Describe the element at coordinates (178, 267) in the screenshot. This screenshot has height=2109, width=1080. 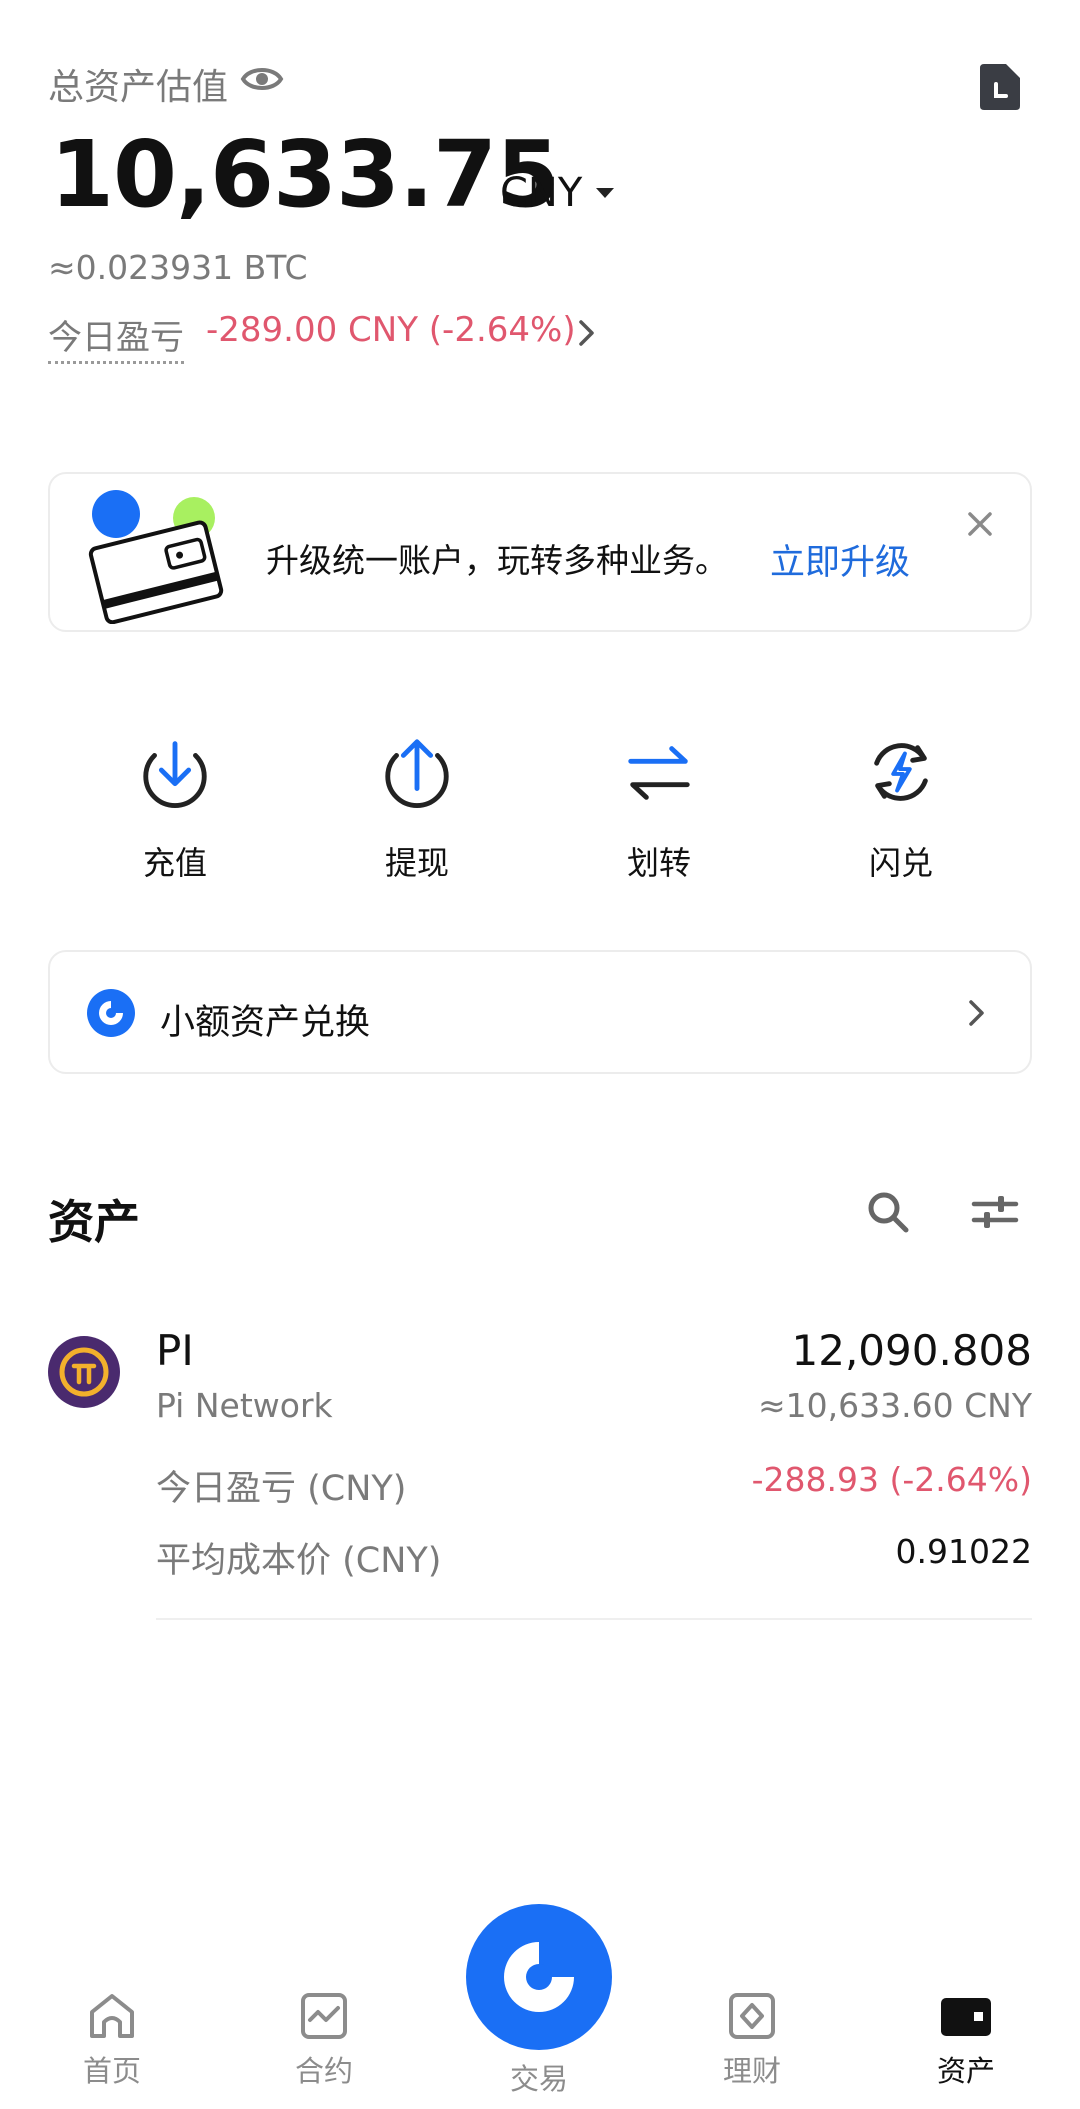
I see `btc-equivalent: ≈0.023931 BTC` at that location.